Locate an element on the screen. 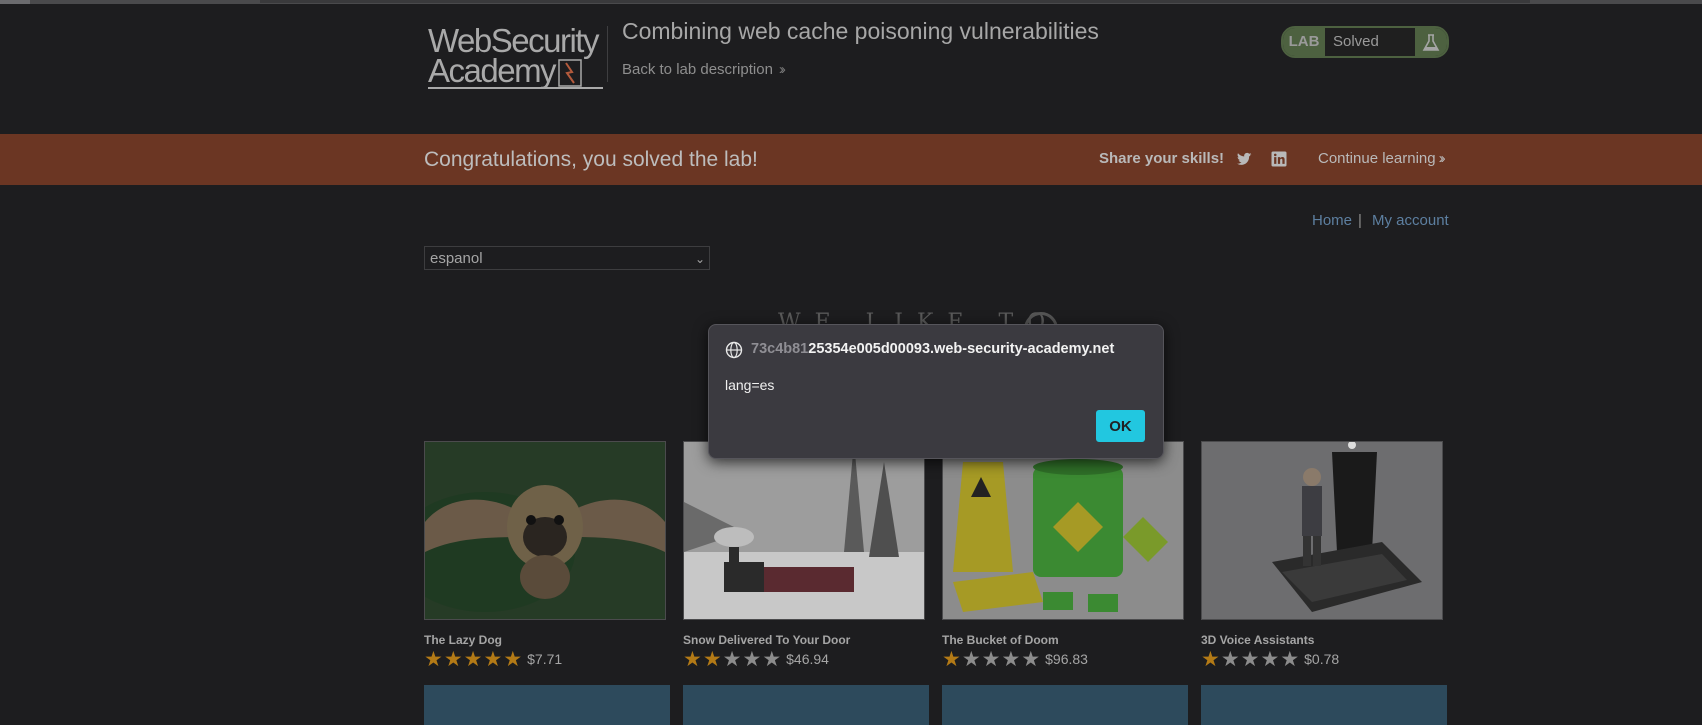 The image size is (1702, 725). product-rating: ★★★★★ $96.83 is located at coordinates (1015, 660).